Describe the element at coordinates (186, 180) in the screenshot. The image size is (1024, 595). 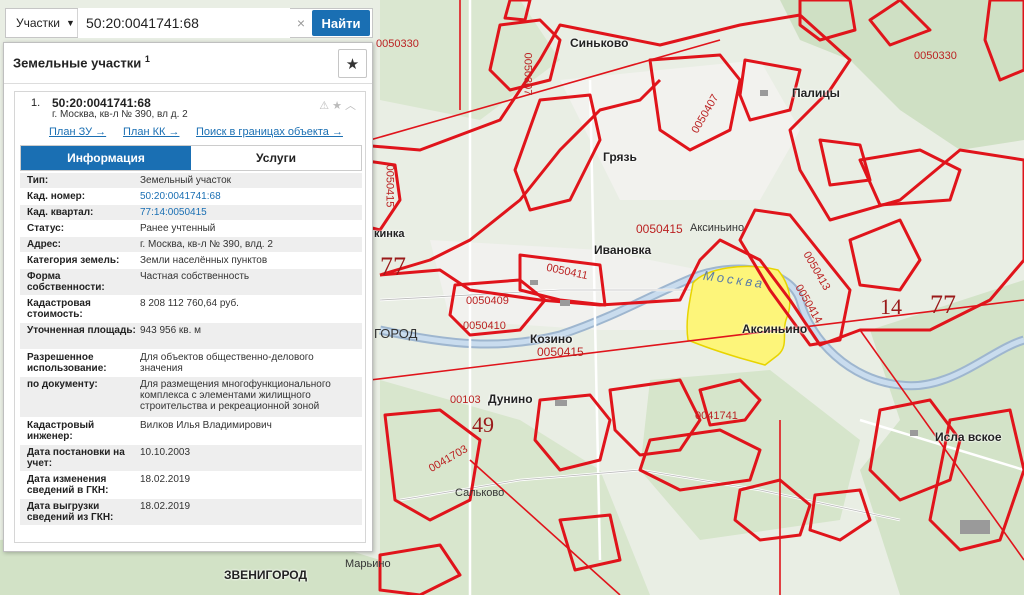
I see `info-value: Земельный участок` at that location.